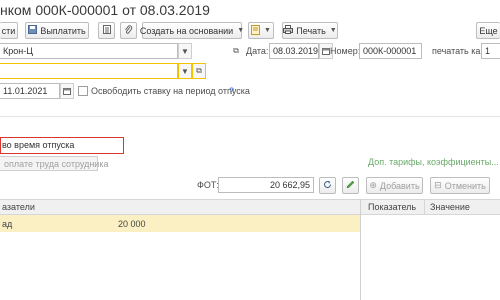  What do you see at coordinates (390, 51) in the screenshot?
I see `number-field: 000К-000001` at bounding box center [390, 51].